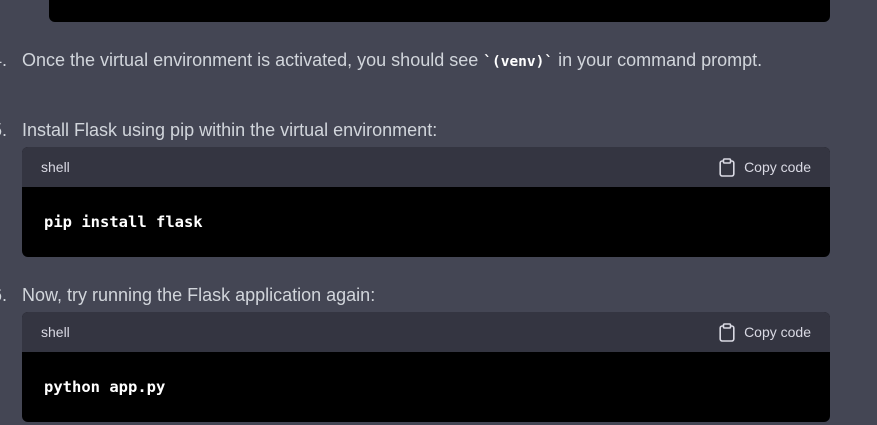 This screenshot has width=877, height=425. I want to click on code-content: python app.py, so click(105, 387).